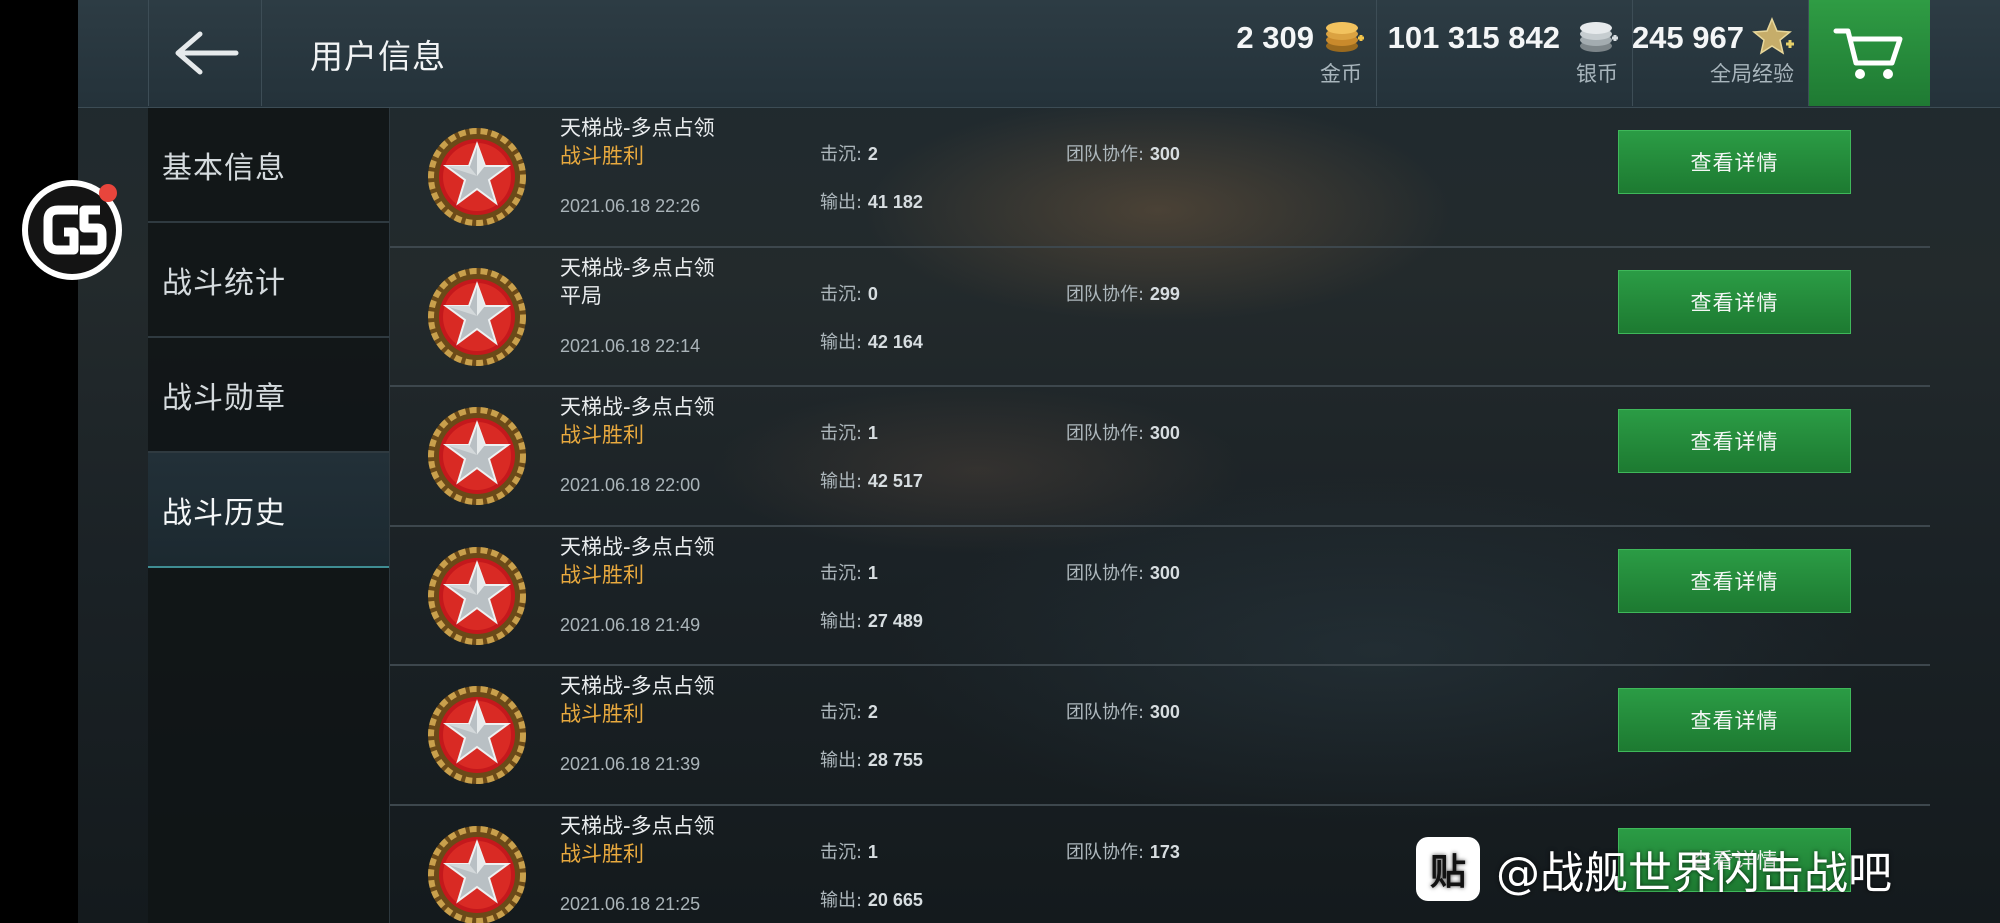 Image resolution: width=2000 pixels, height=923 pixels. I want to click on sidebar-item-basic-info: 基本信息, so click(268, 165).